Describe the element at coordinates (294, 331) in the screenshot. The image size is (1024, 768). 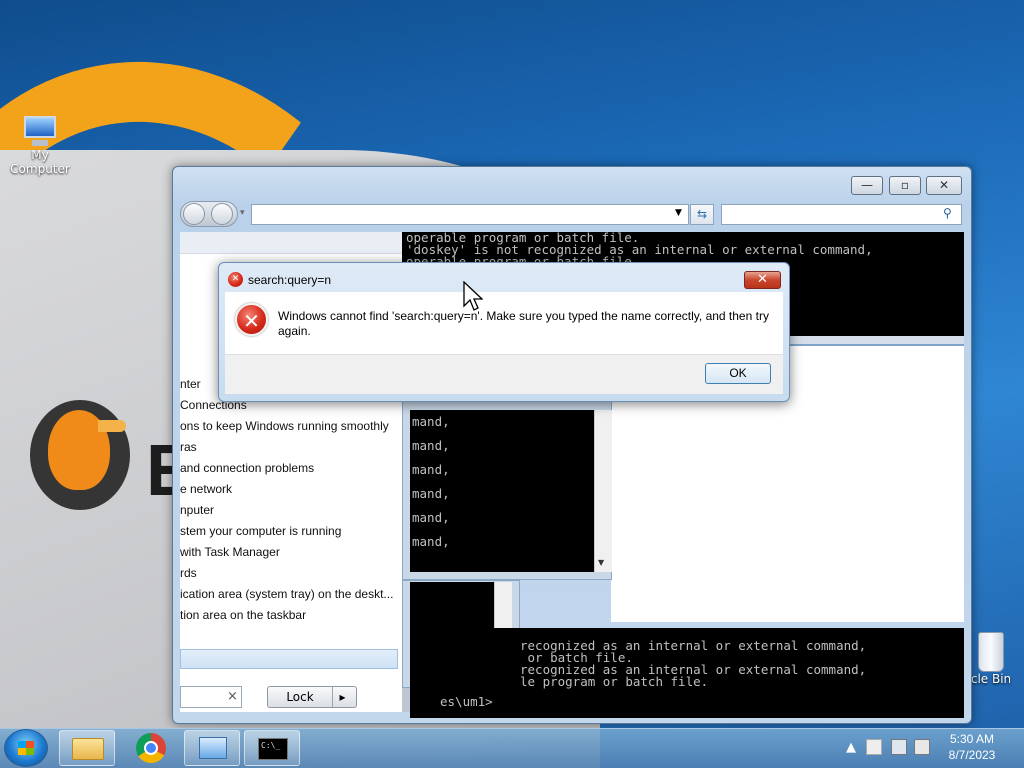
I see `dialog-message-line: again.` at that location.